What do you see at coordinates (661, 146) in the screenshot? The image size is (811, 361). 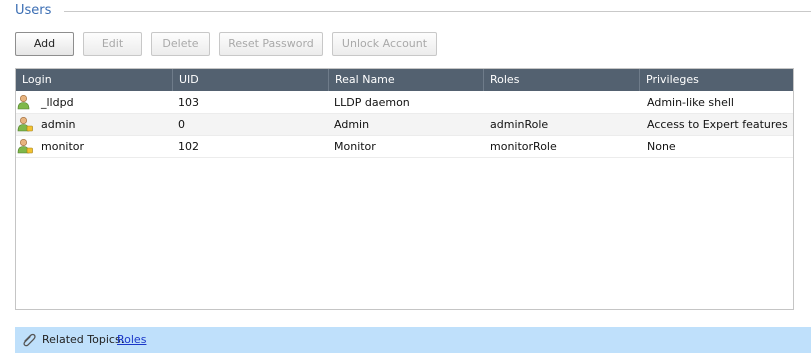 I see `privileges-cell: None` at bounding box center [661, 146].